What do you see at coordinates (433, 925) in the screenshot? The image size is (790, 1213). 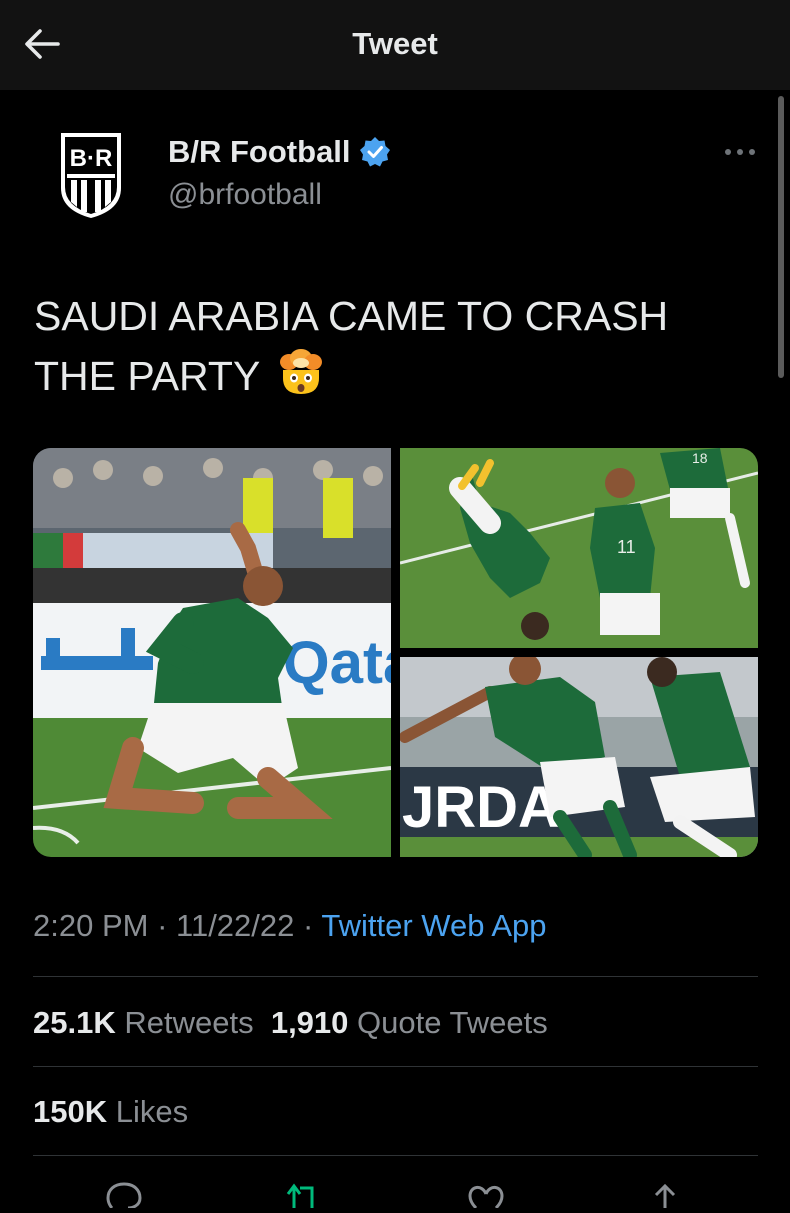 I see `tweet-source-link: Twitter Web App` at bounding box center [433, 925].